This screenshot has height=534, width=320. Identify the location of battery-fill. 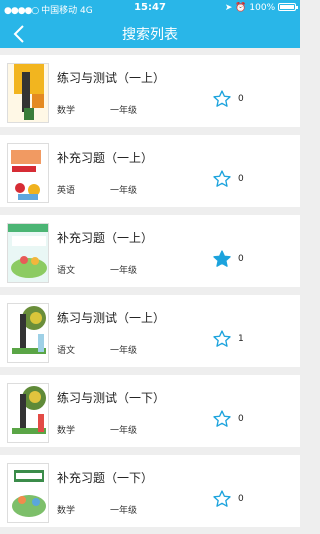
(287, 7).